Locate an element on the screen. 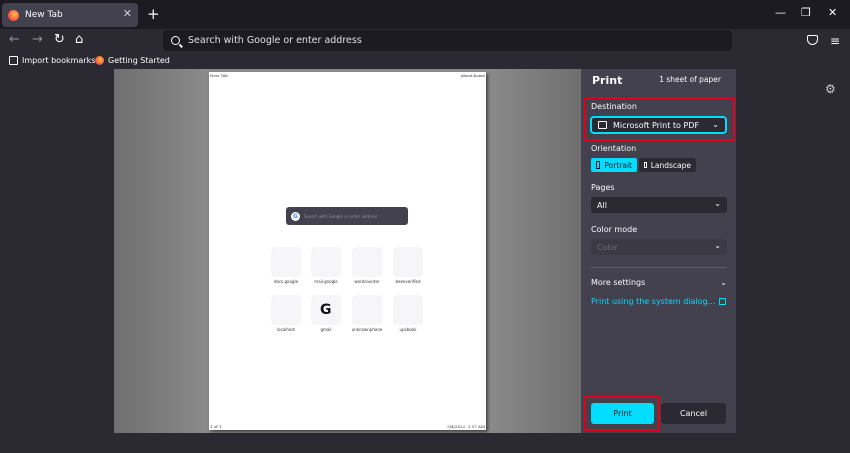  close-window-button: ✕ is located at coordinates (832, 12).